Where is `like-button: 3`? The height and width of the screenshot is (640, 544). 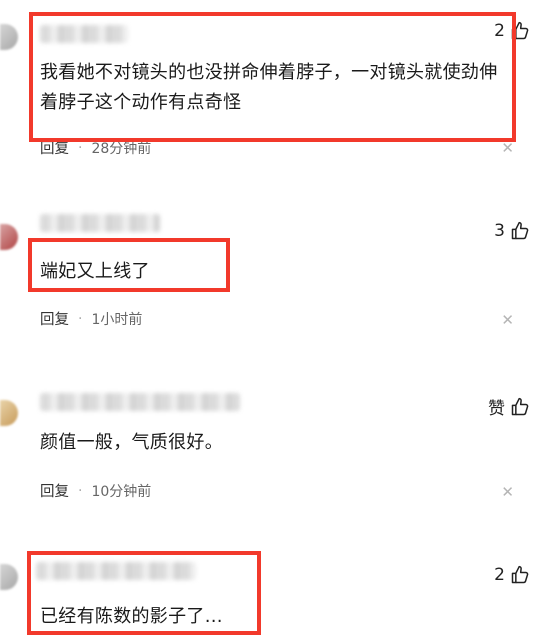
like-button: 3 is located at coordinates (512, 231).